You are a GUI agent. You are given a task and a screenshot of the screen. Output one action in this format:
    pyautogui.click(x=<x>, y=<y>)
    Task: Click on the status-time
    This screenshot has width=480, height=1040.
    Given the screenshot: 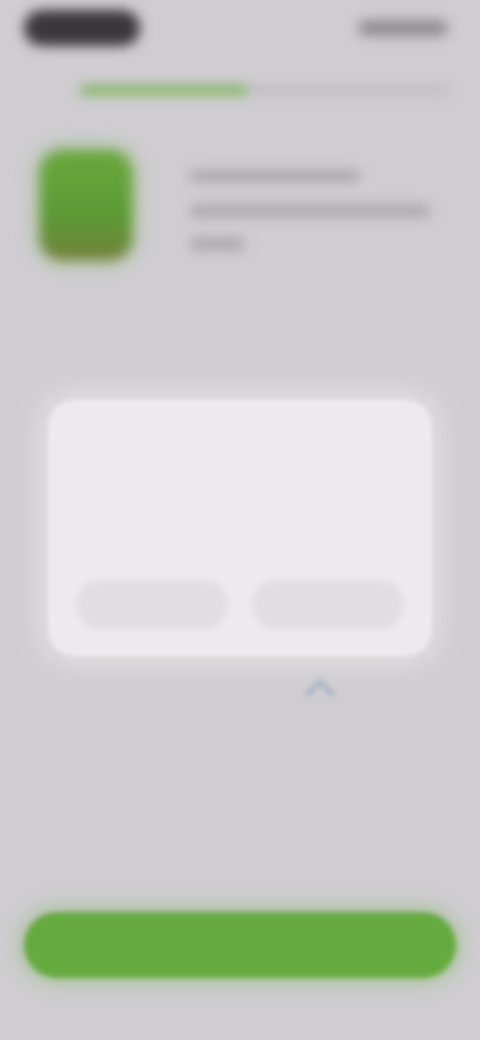 What is the action you would take?
    pyautogui.click(x=82, y=28)
    